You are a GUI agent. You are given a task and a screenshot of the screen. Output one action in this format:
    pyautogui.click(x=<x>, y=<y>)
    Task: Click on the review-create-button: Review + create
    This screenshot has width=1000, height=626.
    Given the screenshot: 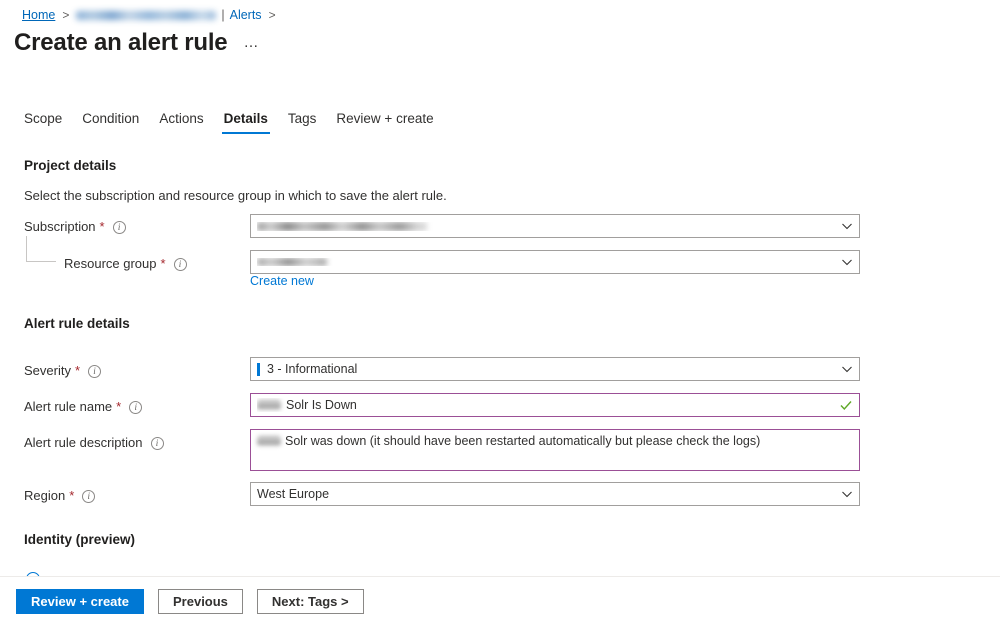 What is the action you would take?
    pyautogui.click(x=80, y=601)
    